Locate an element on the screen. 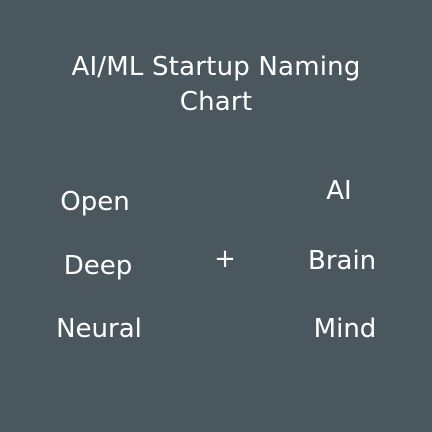 Image resolution: width=432 pixels, height=432 pixels. prefix-deep: Deep is located at coordinates (98, 266).